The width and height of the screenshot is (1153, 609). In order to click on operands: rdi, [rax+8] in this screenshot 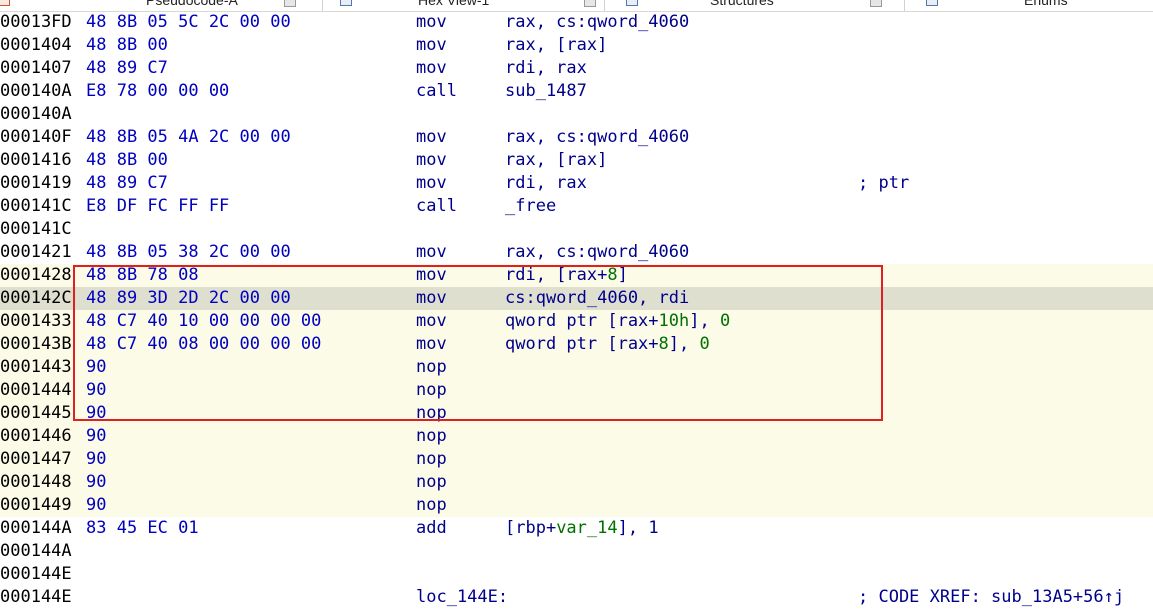, I will do `click(566, 275)`.